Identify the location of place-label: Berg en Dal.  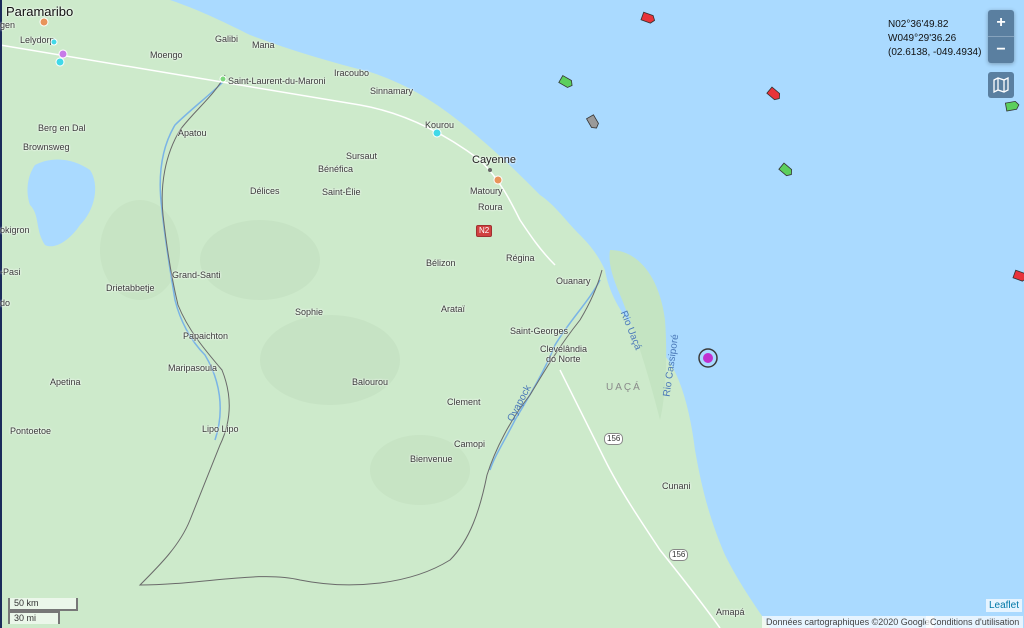
(62, 128).